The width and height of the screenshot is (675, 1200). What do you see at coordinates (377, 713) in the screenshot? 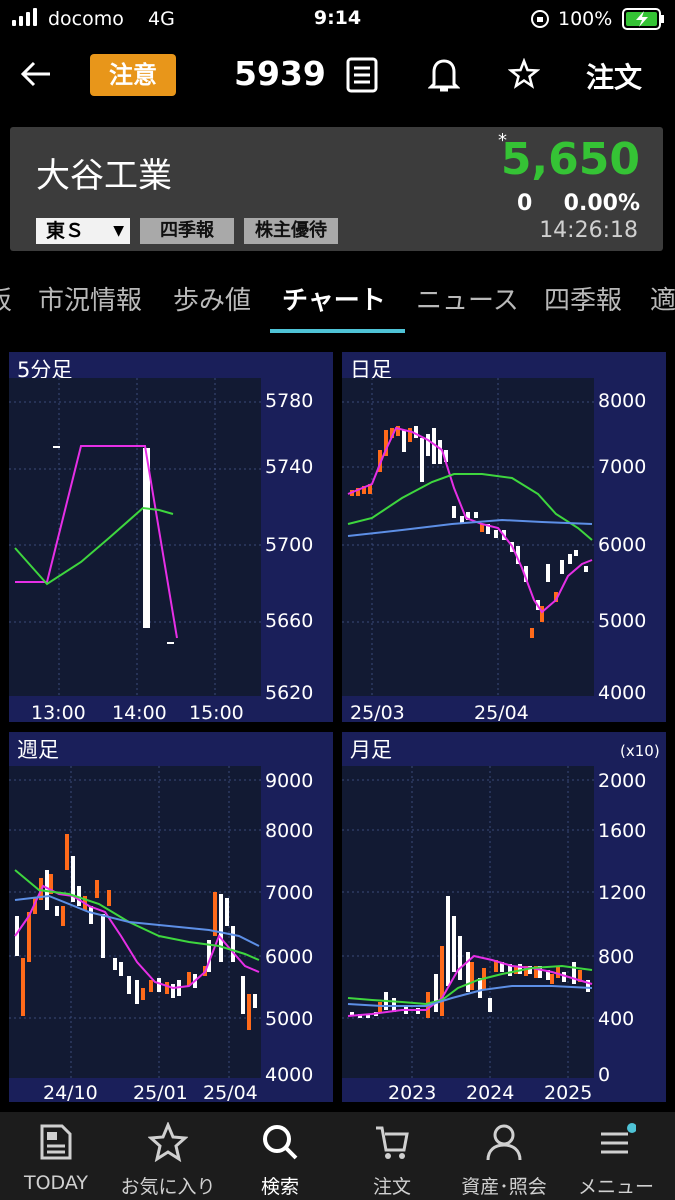
I see `x-tick: 25/03` at bounding box center [377, 713].